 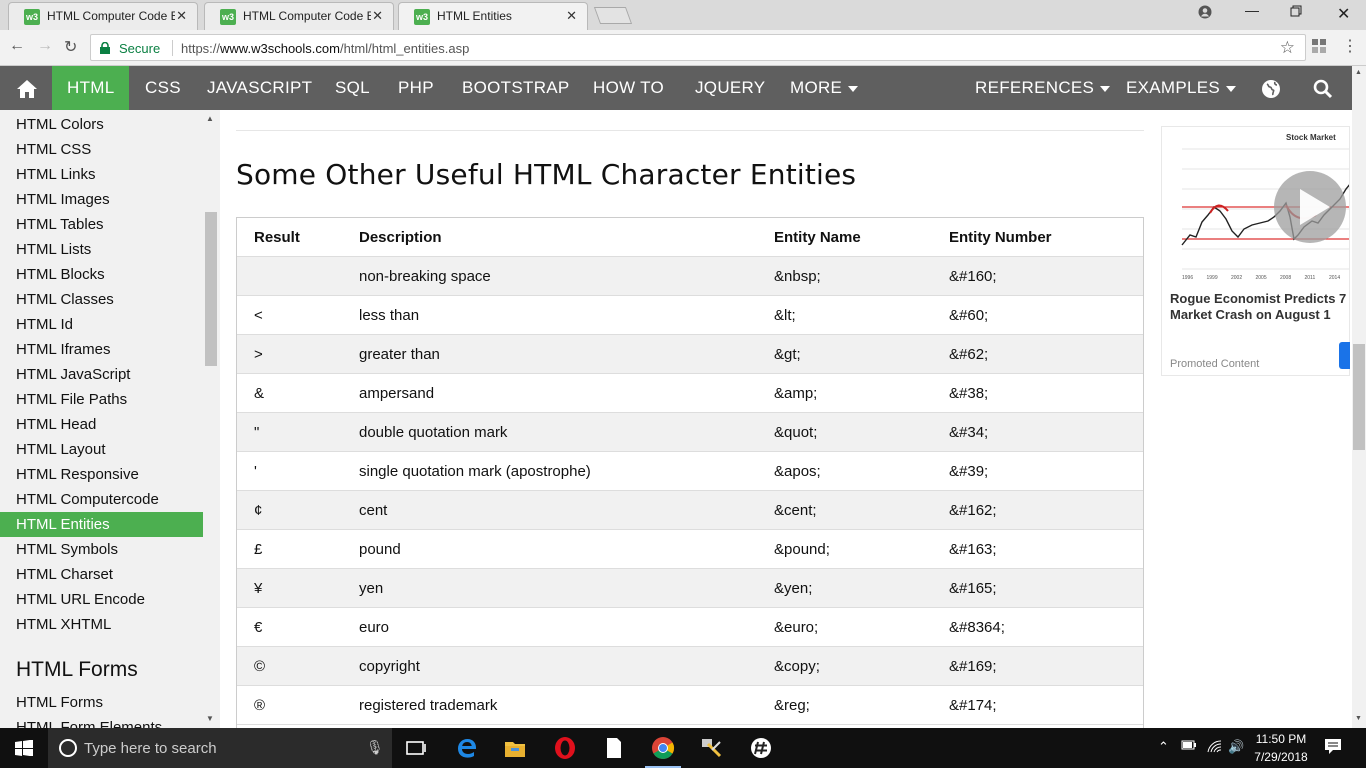 What do you see at coordinates (101, 721) in the screenshot?
I see `sidebar-item: HTML Form Elements` at bounding box center [101, 721].